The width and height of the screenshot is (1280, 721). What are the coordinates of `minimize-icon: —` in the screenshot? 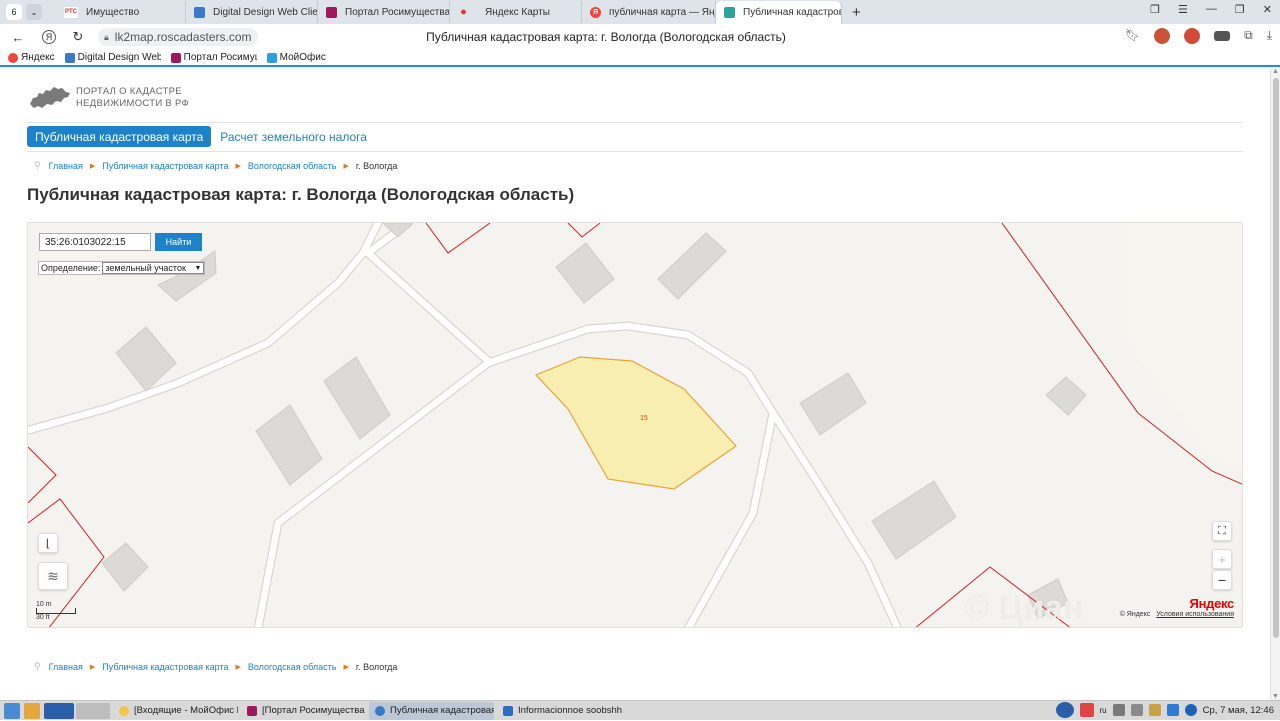 It's located at (1211, 9).